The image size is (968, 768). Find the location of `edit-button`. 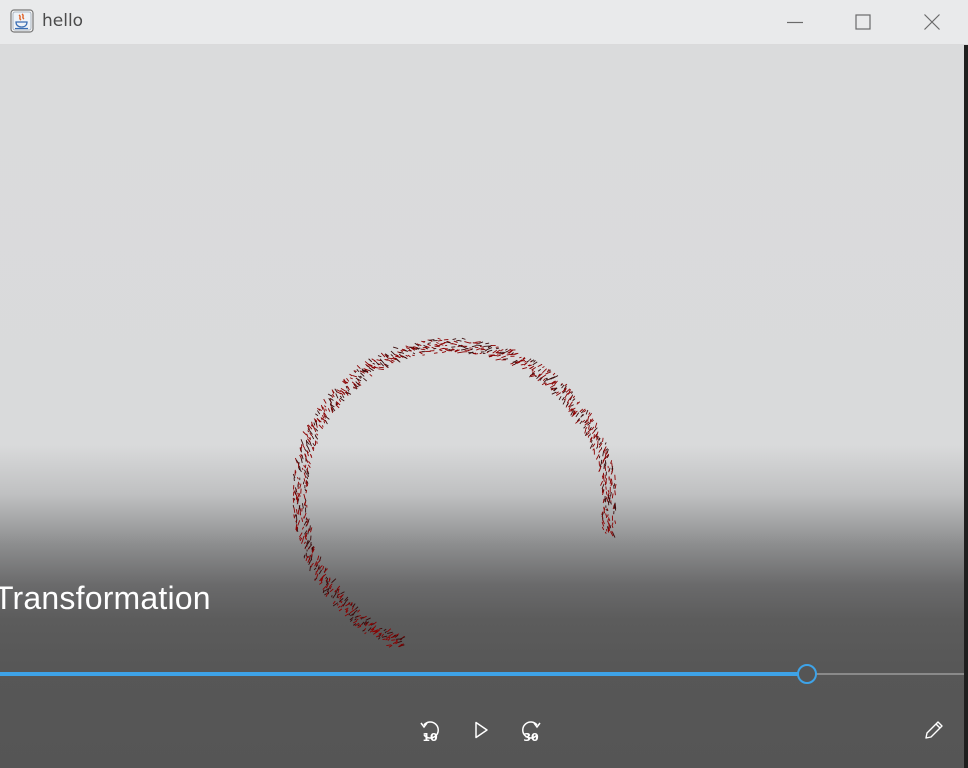

edit-button is located at coordinates (934, 730).